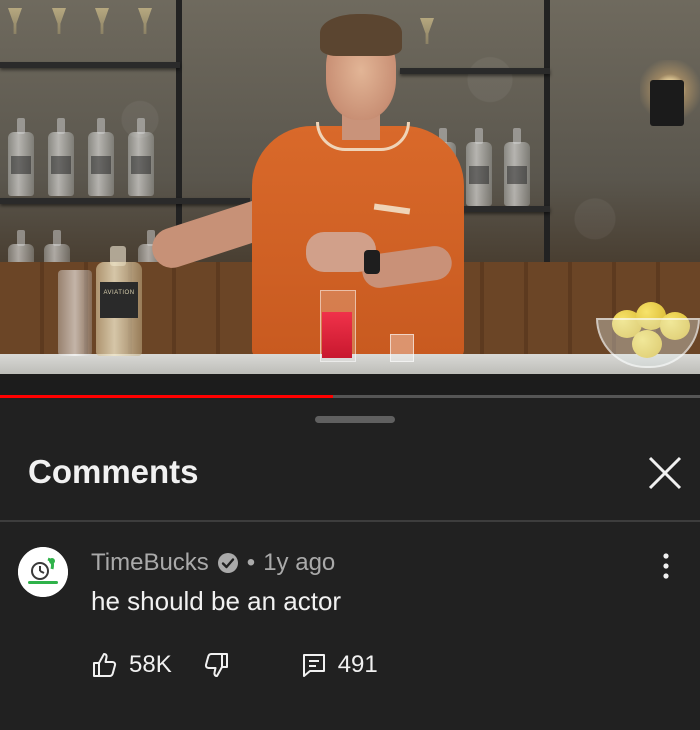 The width and height of the screenshot is (700, 730). I want to click on like-button: 58K, so click(131, 665).